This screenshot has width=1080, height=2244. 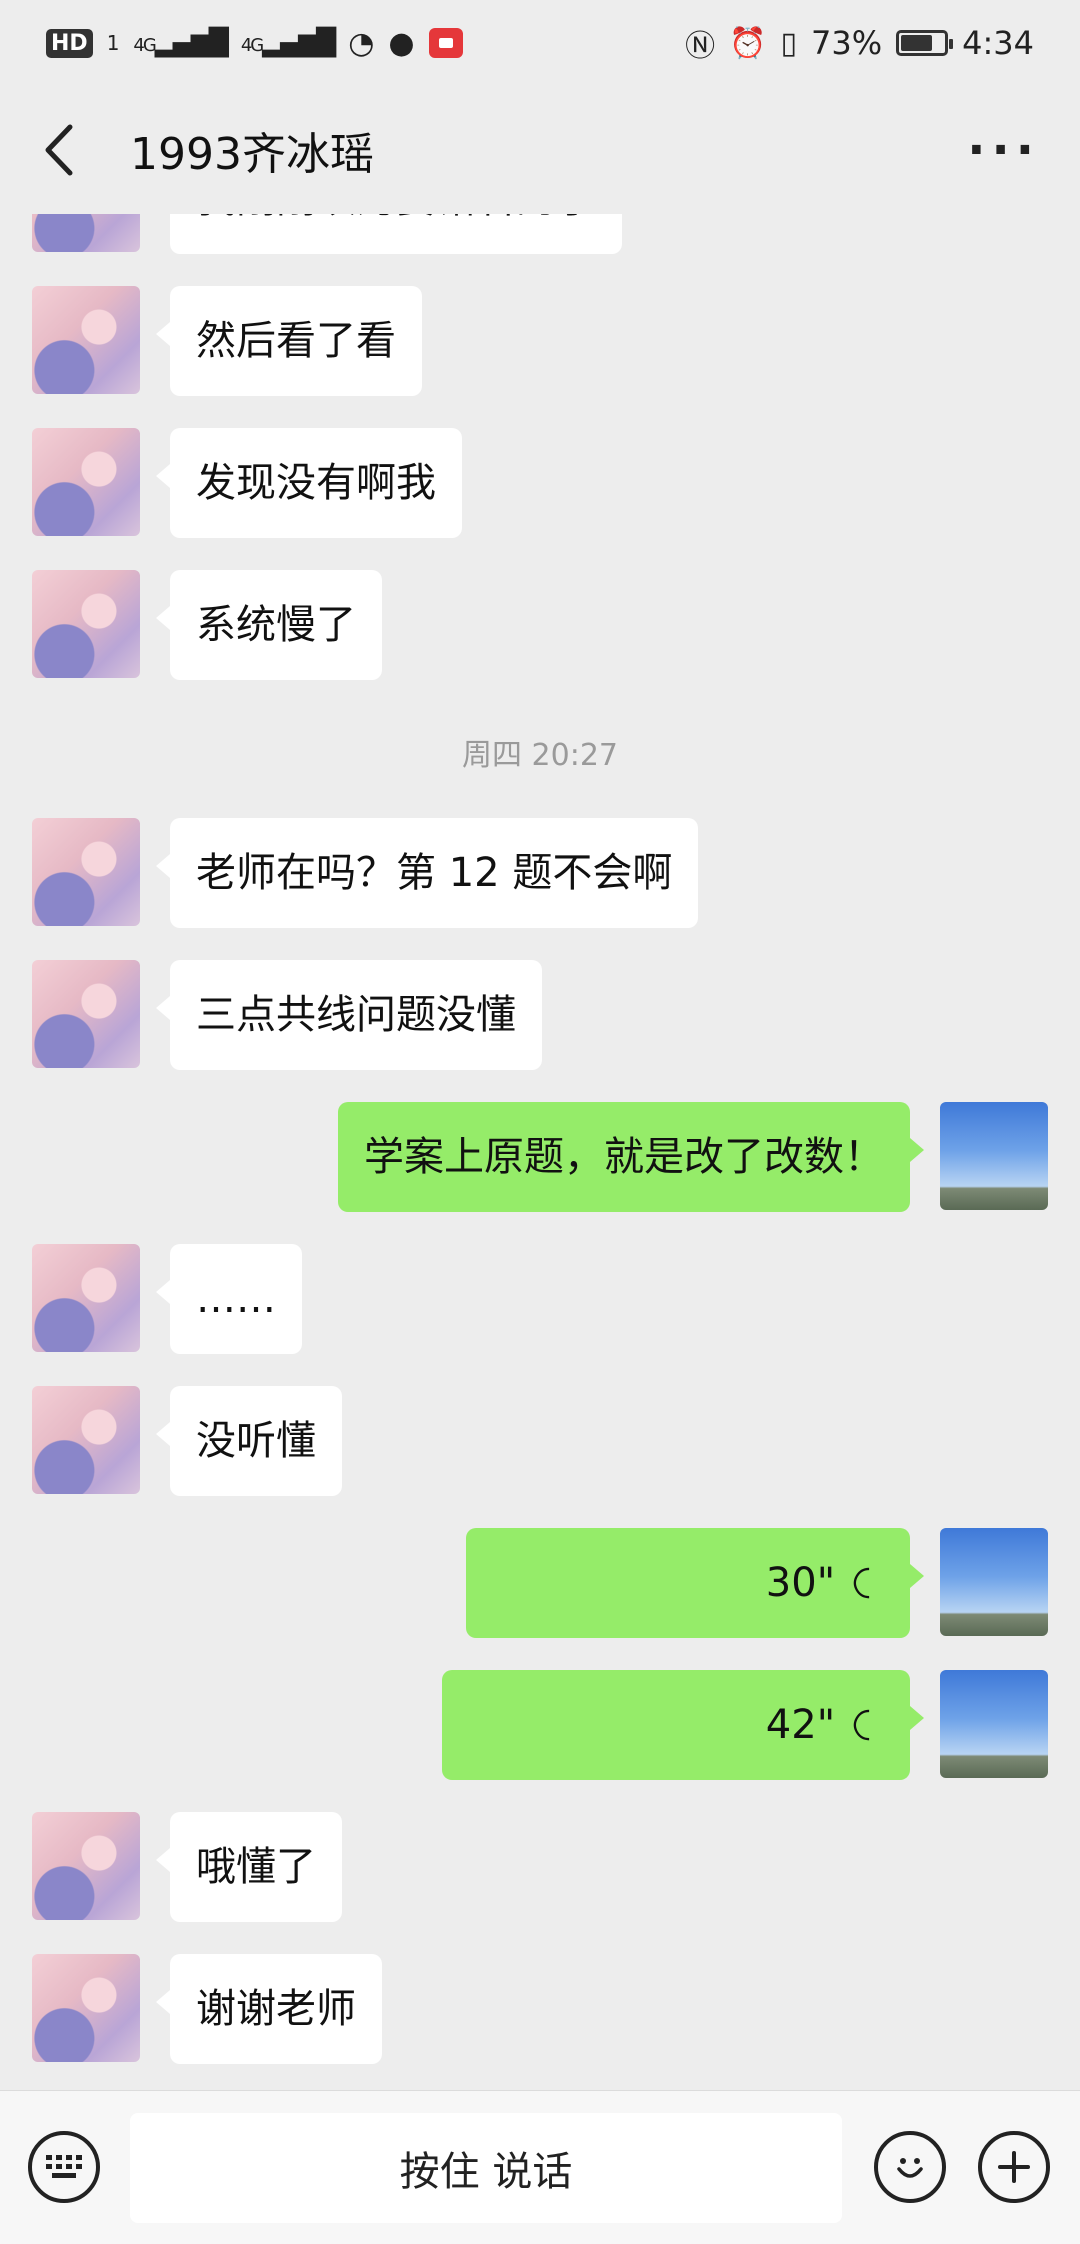 What do you see at coordinates (69, 43) in the screenshot?
I see `hd-indicator: HD` at bounding box center [69, 43].